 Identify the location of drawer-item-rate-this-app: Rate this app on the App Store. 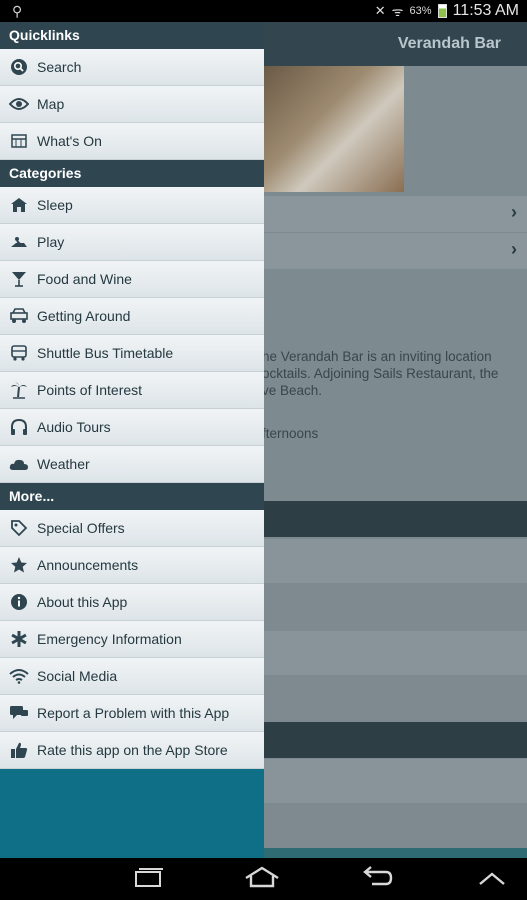
(132, 750).